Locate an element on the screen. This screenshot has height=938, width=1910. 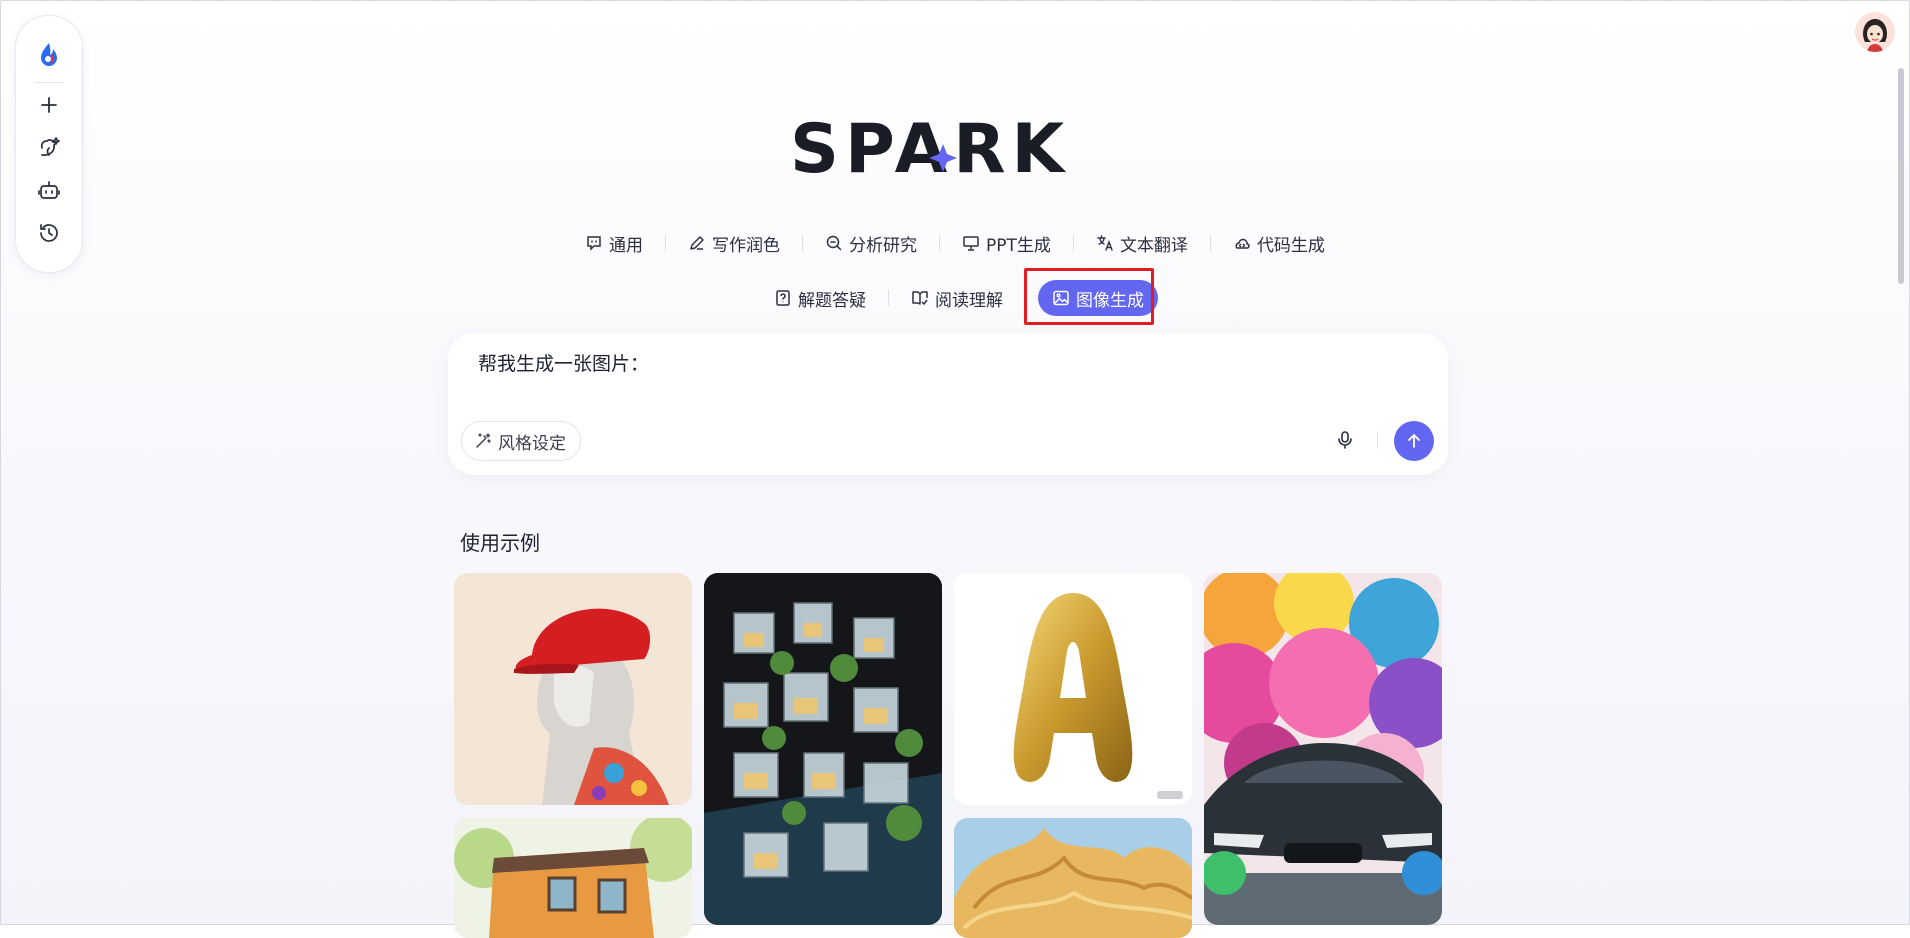
tab-research: 分析研究 is located at coordinates (871, 243).